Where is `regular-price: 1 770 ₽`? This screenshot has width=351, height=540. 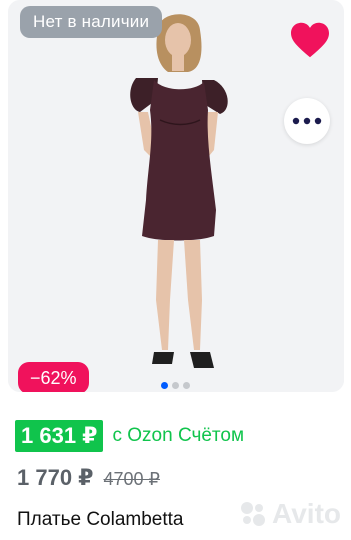 regular-price: 1 770 ₽ is located at coordinates (55, 477).